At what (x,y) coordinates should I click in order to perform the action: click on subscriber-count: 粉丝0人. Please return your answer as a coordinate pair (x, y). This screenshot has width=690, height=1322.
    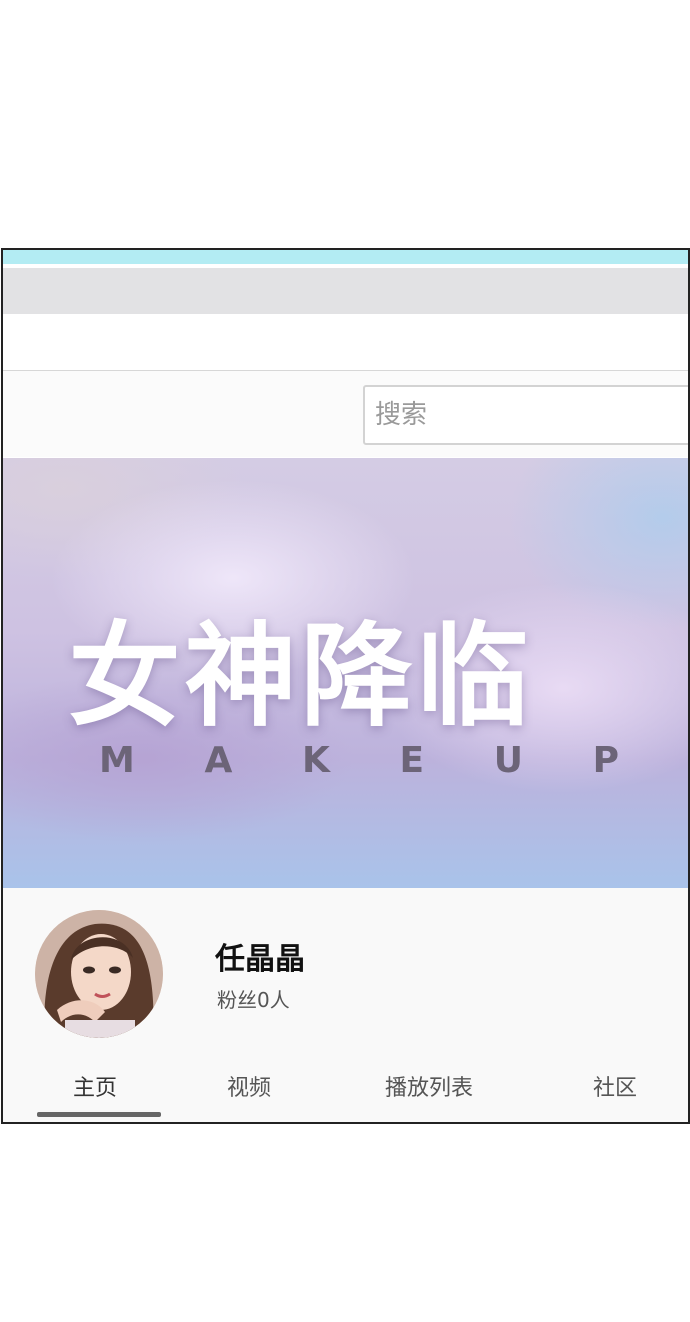
    Looking at the image, I should click on (253, 1000).